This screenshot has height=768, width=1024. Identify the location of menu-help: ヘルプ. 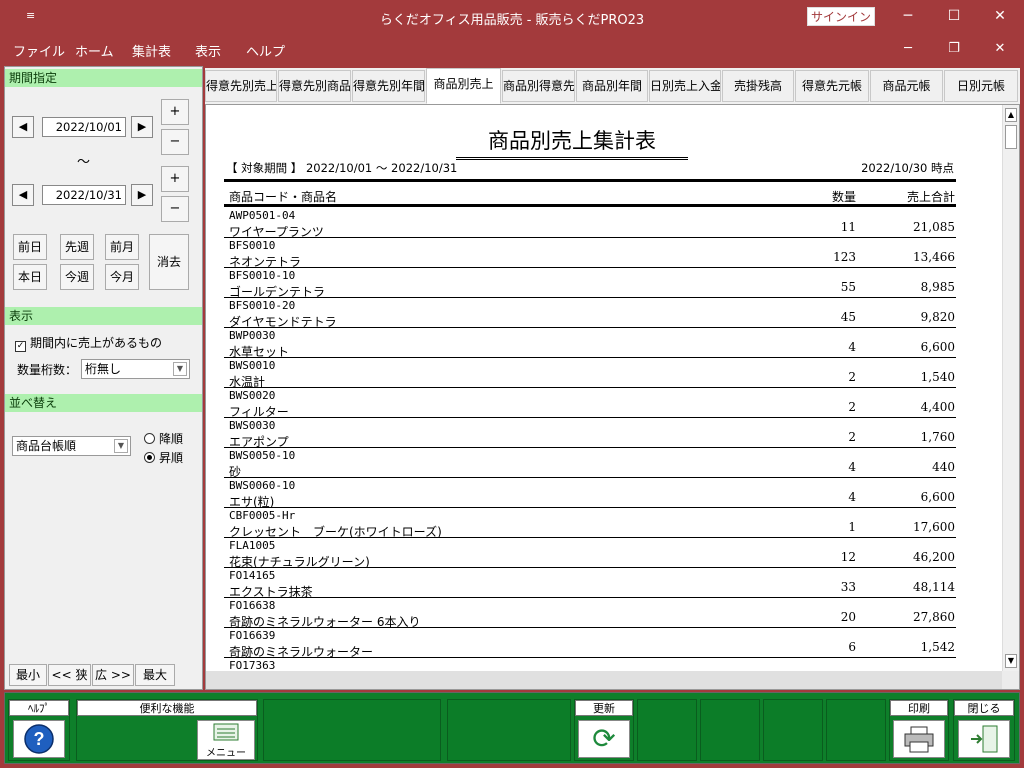
(265, 50).